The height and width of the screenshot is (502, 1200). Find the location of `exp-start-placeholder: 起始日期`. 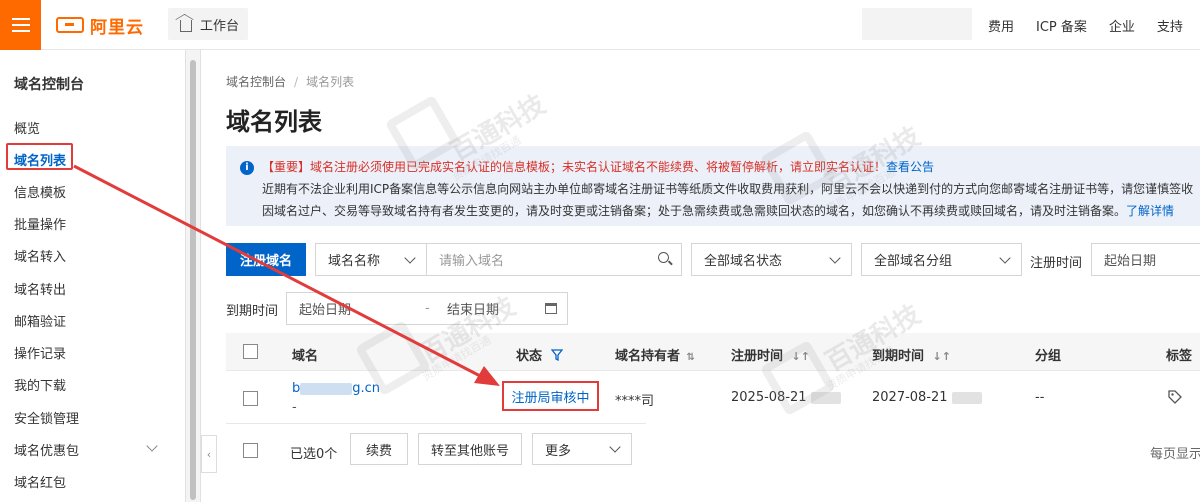

exp-start-placeholder: 起始日期 is located at coordinates (325, 308).